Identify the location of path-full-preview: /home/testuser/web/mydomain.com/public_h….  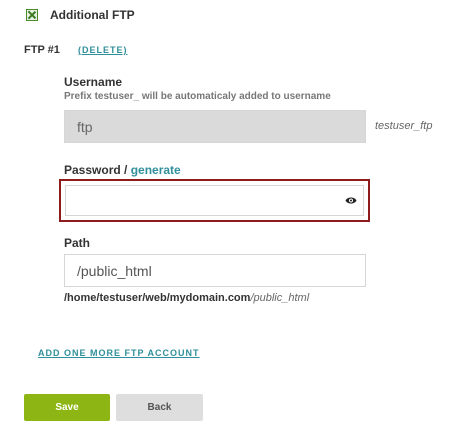
(186, 298).